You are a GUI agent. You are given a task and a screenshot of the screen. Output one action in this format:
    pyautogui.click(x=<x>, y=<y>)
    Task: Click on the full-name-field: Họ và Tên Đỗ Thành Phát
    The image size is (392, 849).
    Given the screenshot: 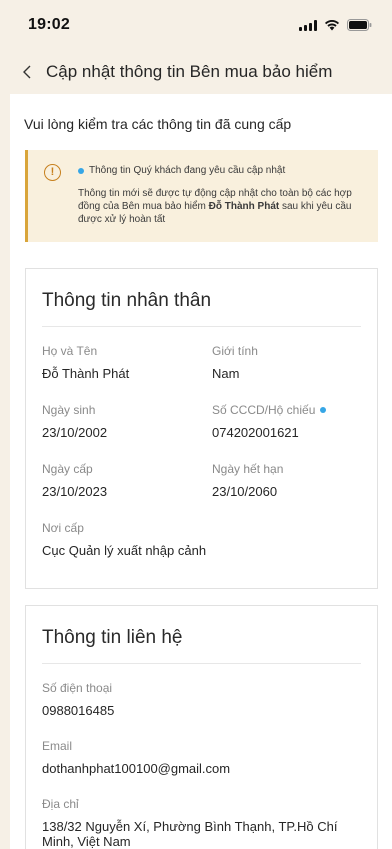 What is the action you would take?
    pyautogui.click(x=127, y=362)
    